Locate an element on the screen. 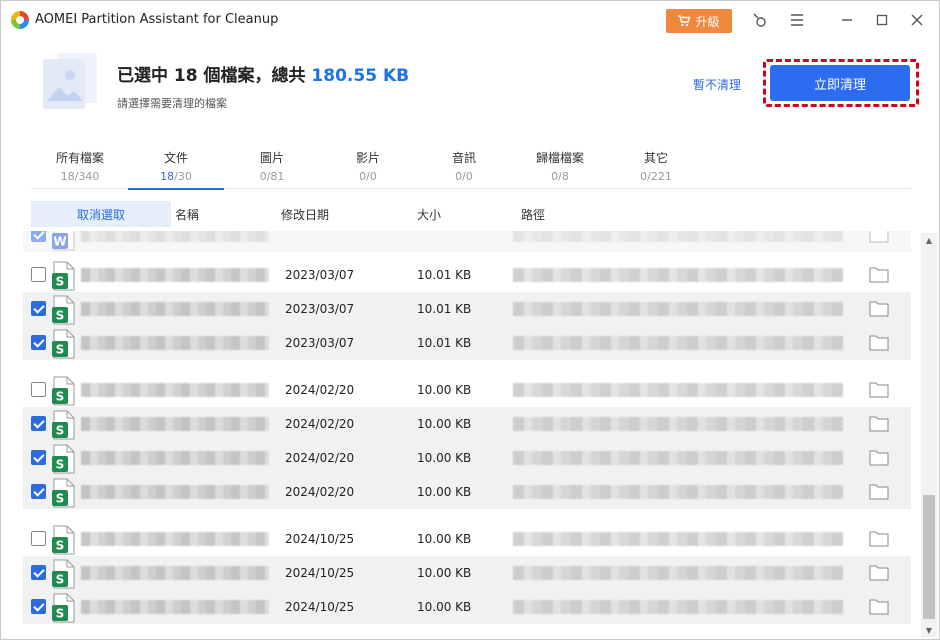 This screenshot has height=640, width=940. tab-count: 0/221 is located at coordinates (656, 176).